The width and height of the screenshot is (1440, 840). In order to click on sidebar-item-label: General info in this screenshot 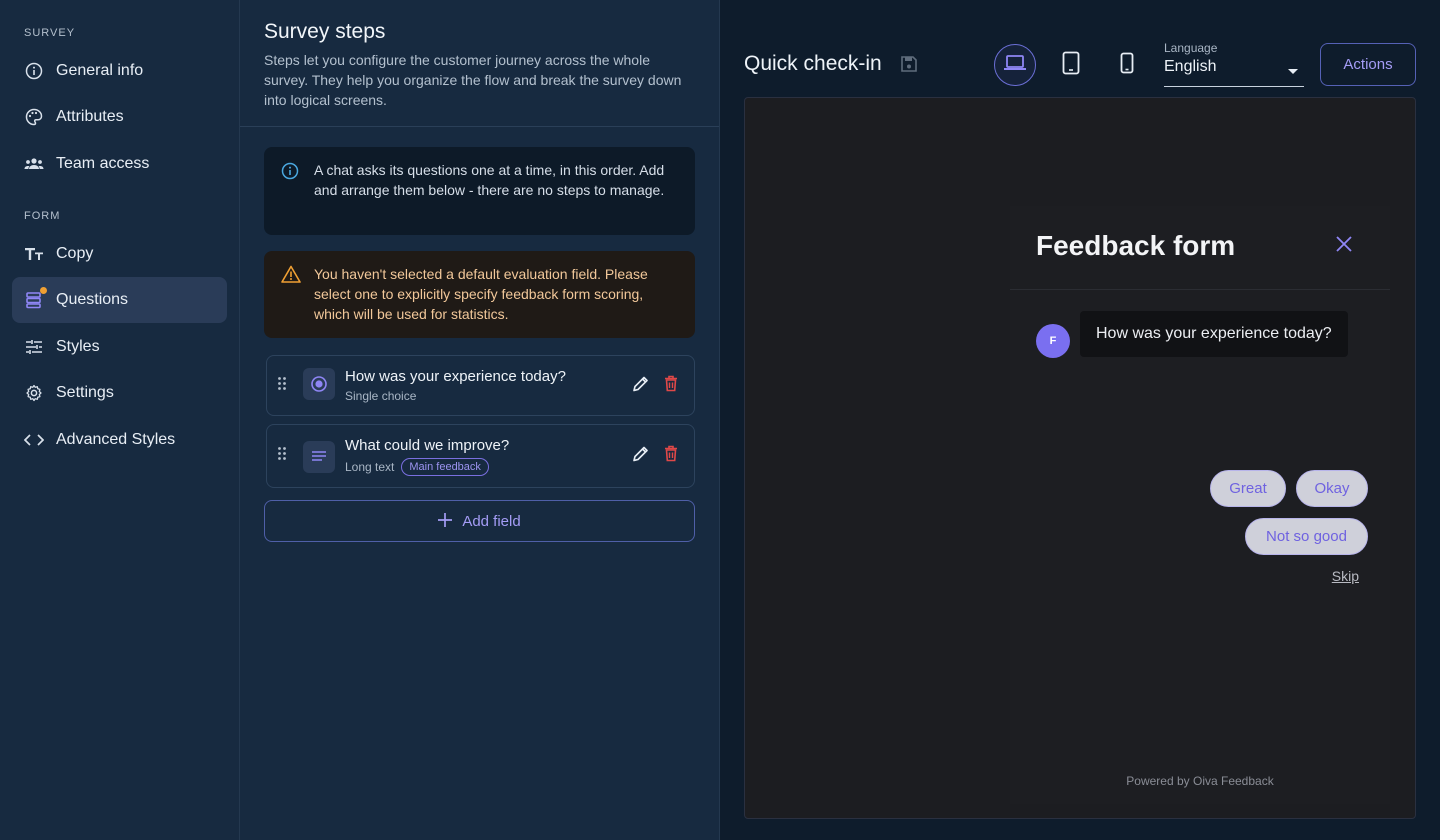, I will do `click(100, 70)`.